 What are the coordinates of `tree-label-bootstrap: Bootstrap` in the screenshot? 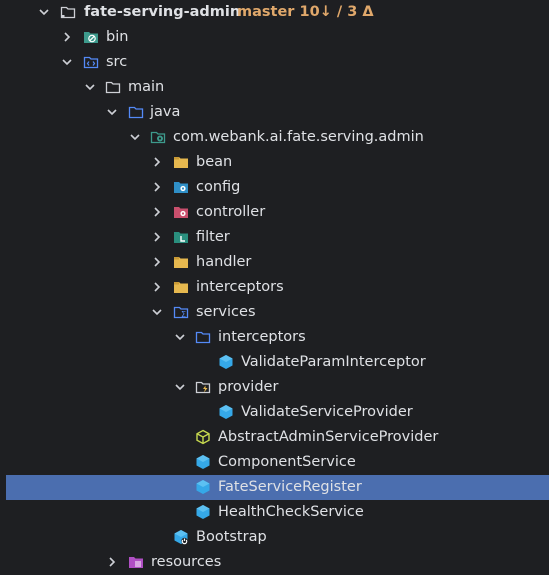 It's located at (231, 537).